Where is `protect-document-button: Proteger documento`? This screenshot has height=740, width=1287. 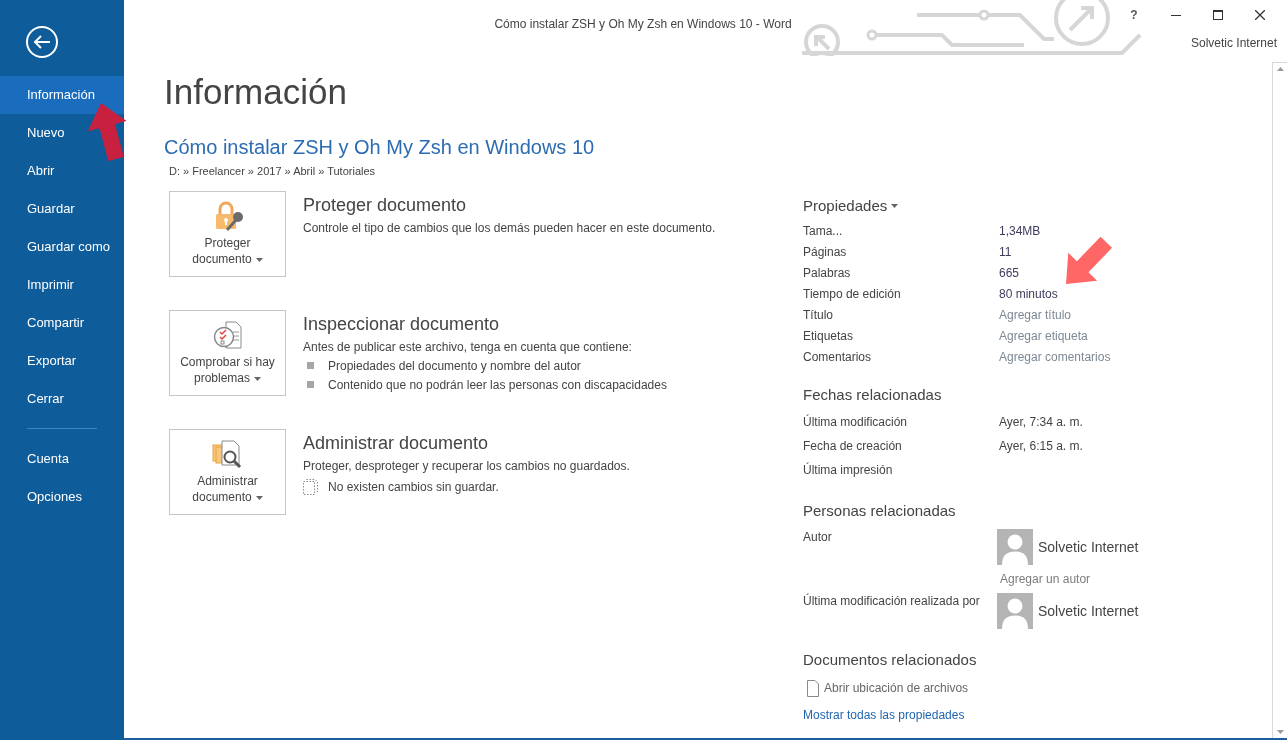
protect-document-button: Proteger documento is located at coordinates (227, 234).